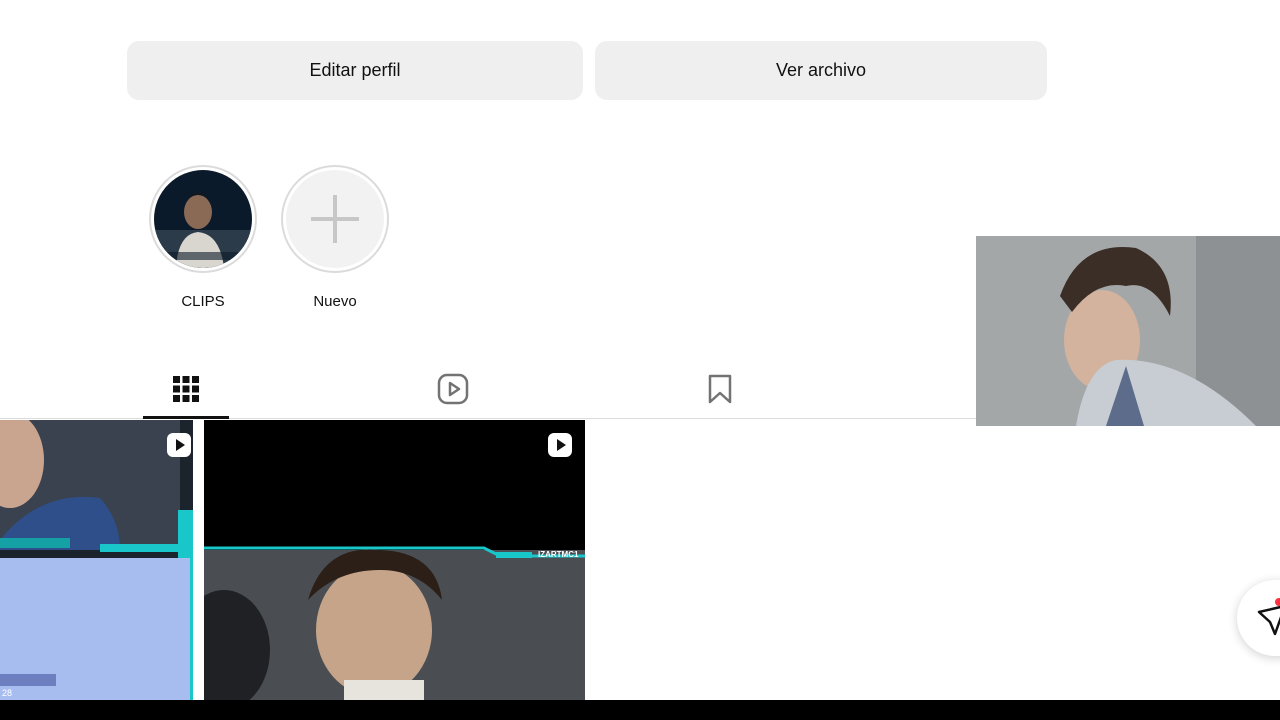  What do you see at coordinates (1268, 620) in the screenshot?
I see `send-icon` at bounding box center [1268, 620].